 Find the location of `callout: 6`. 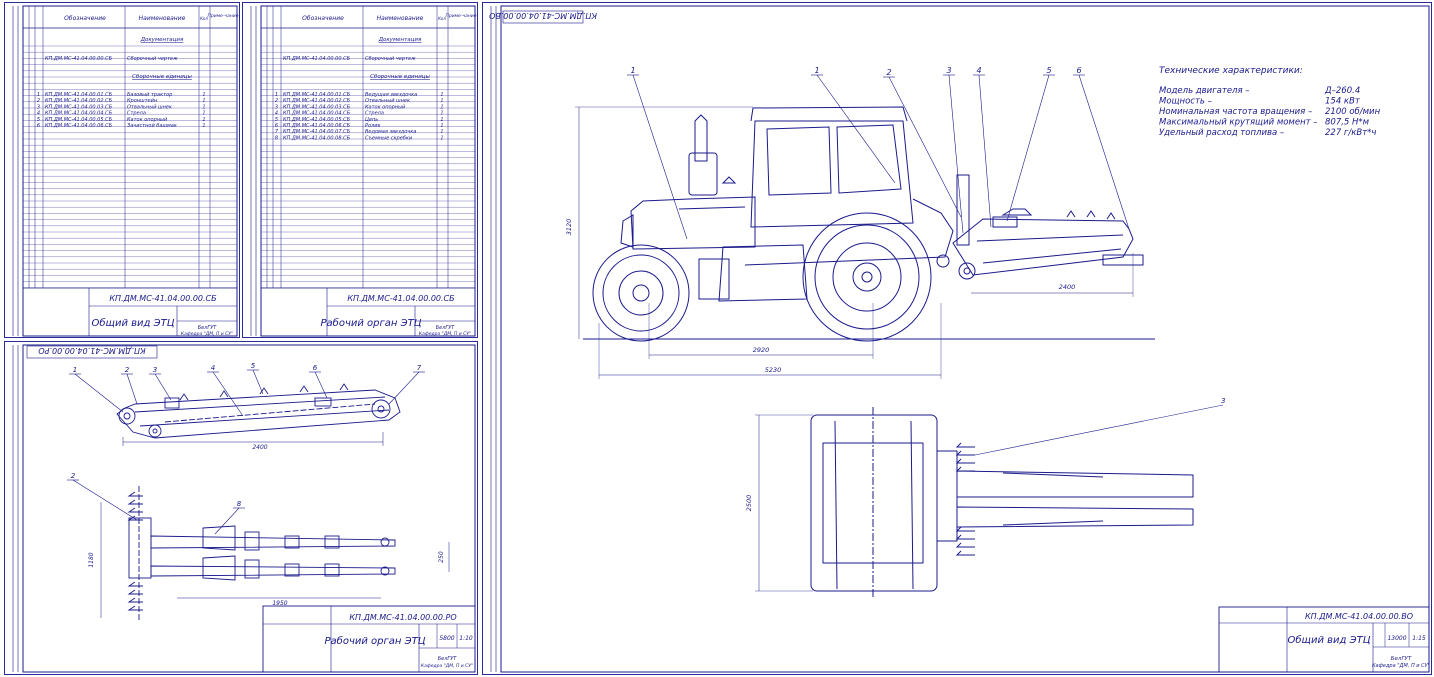

callout: 6 is located at coordinates (315, 368).